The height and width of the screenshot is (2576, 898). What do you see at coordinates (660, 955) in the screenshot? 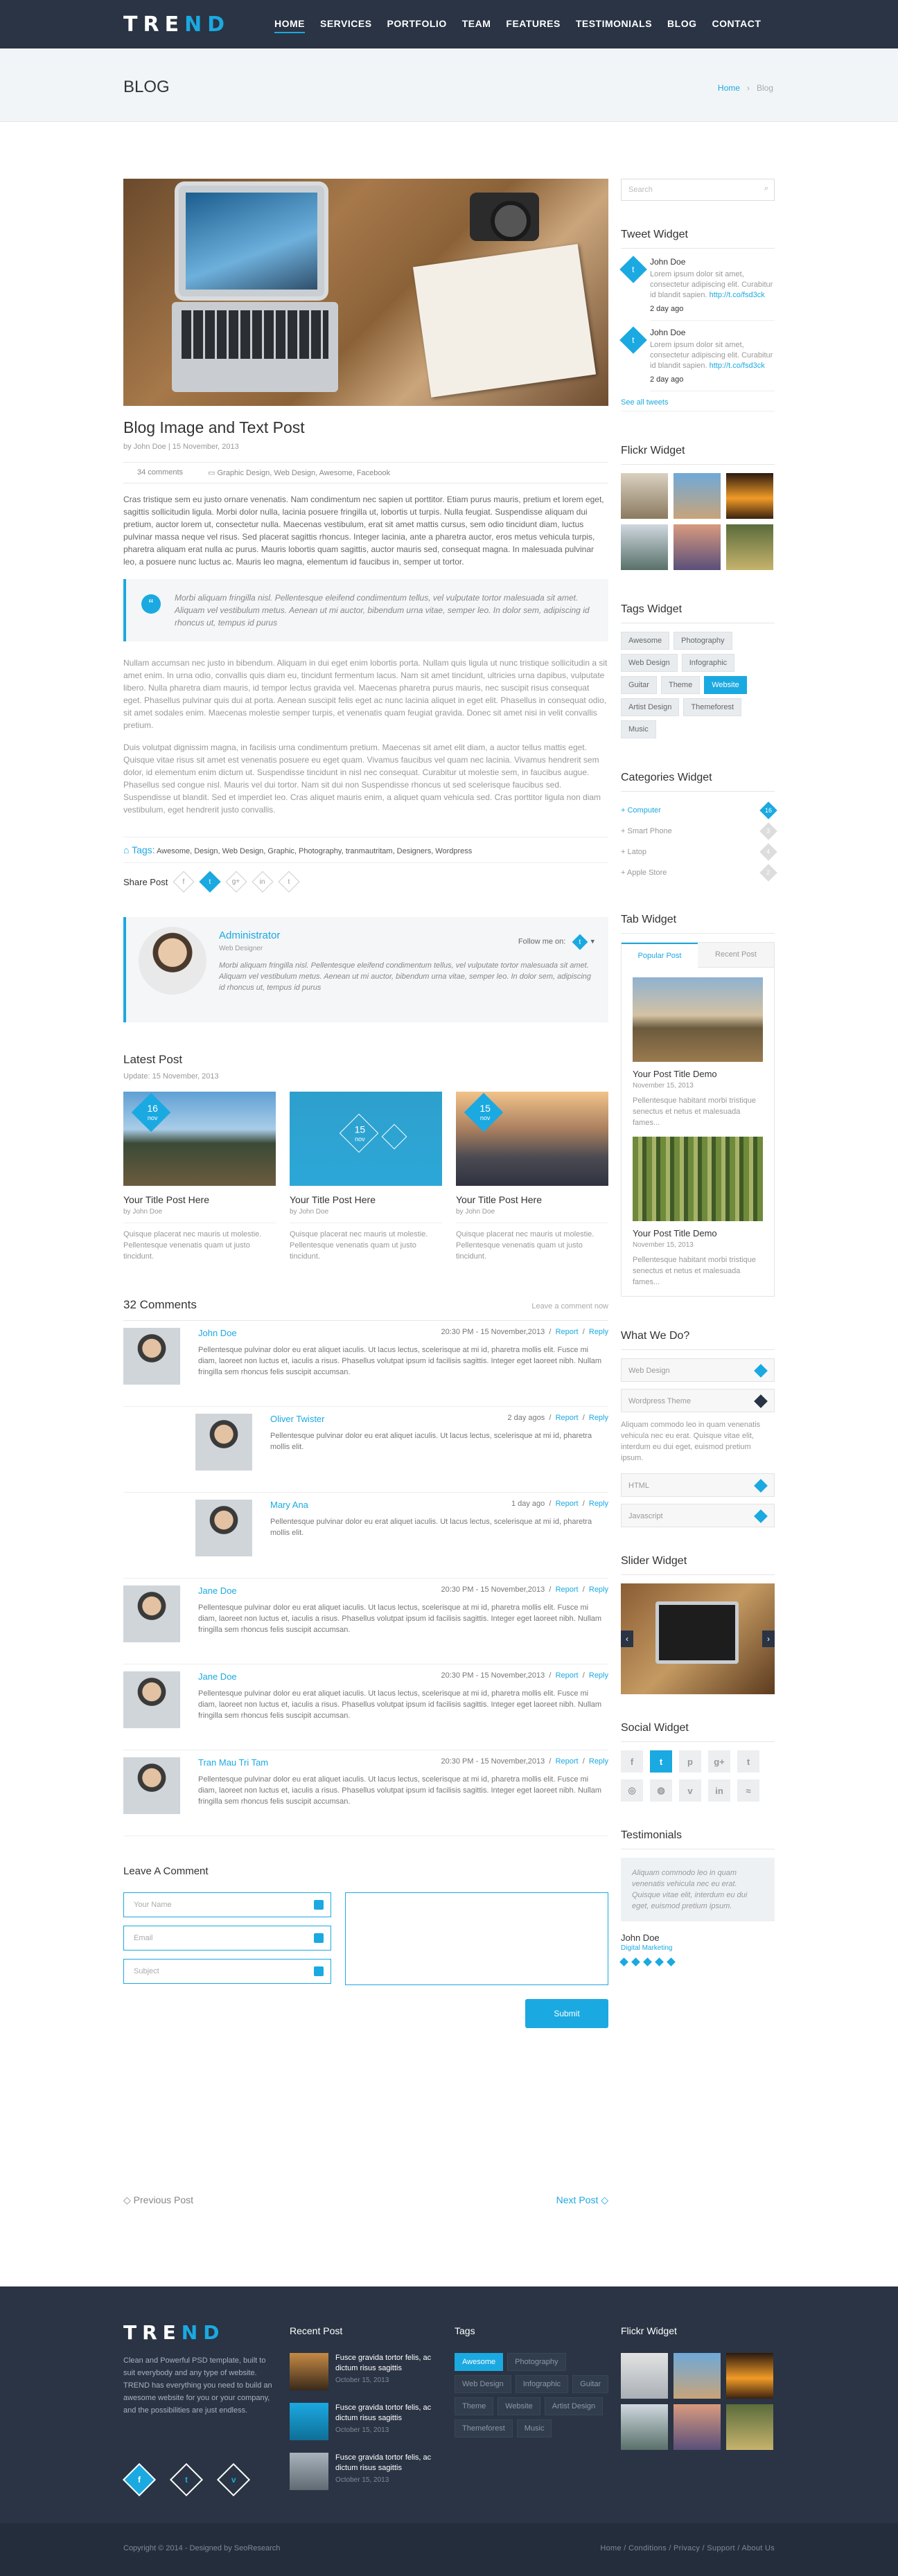
I see `tab-popular: Popular Post` at bounding box center [660, 955].